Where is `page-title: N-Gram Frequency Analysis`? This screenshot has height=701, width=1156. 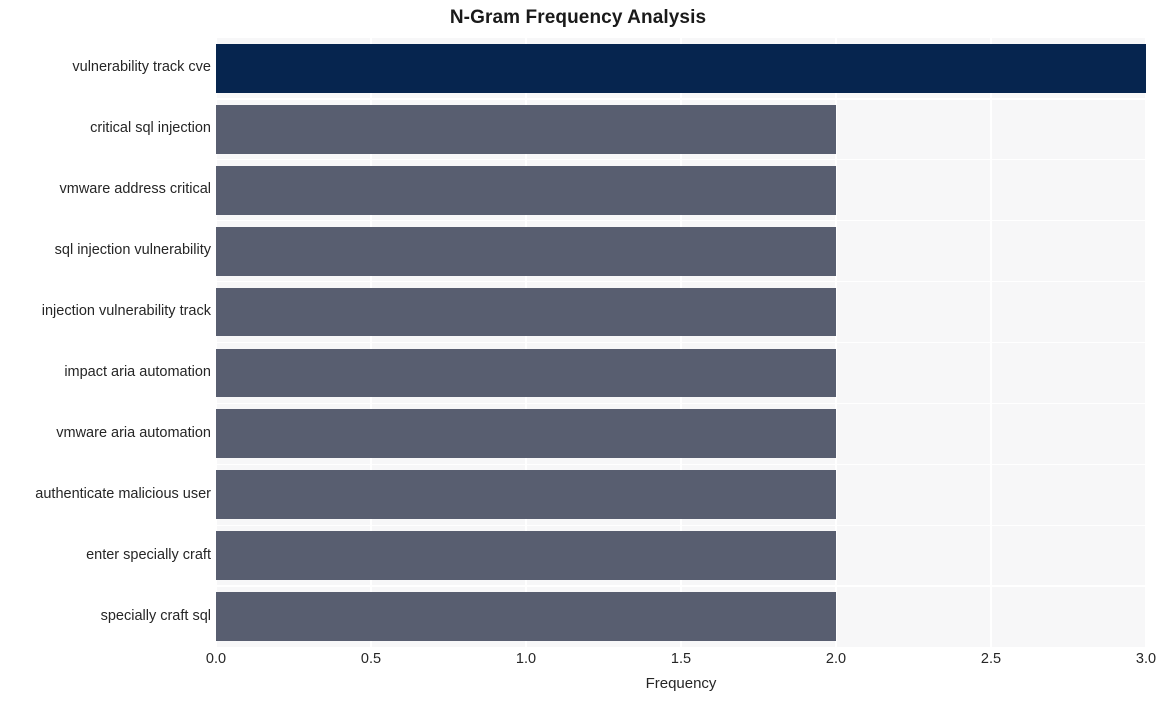
page-title: N-Gram Frequency Analysis is located at coordinates (578, 17).